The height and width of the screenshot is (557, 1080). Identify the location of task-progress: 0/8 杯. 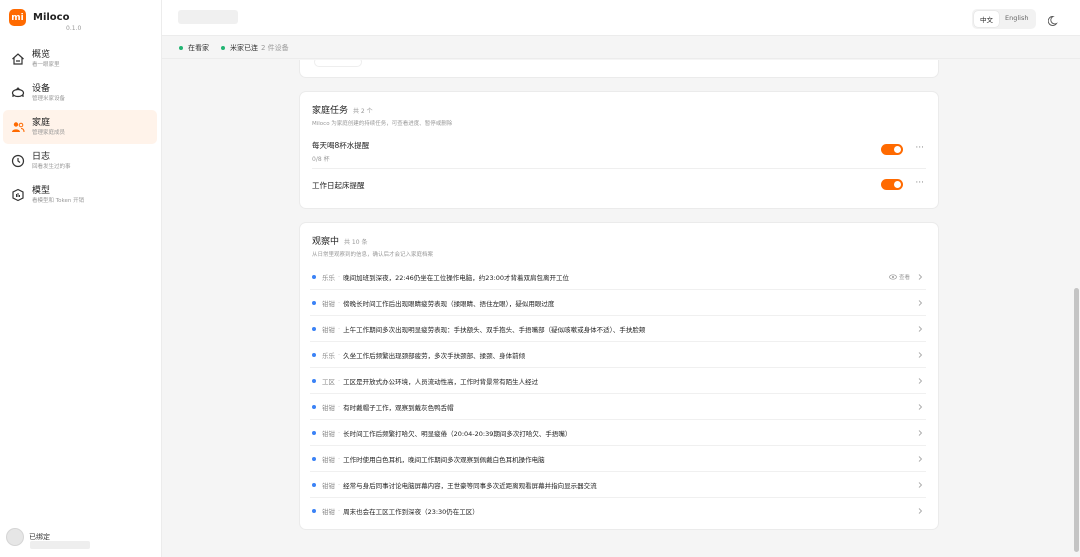
(321, 159).